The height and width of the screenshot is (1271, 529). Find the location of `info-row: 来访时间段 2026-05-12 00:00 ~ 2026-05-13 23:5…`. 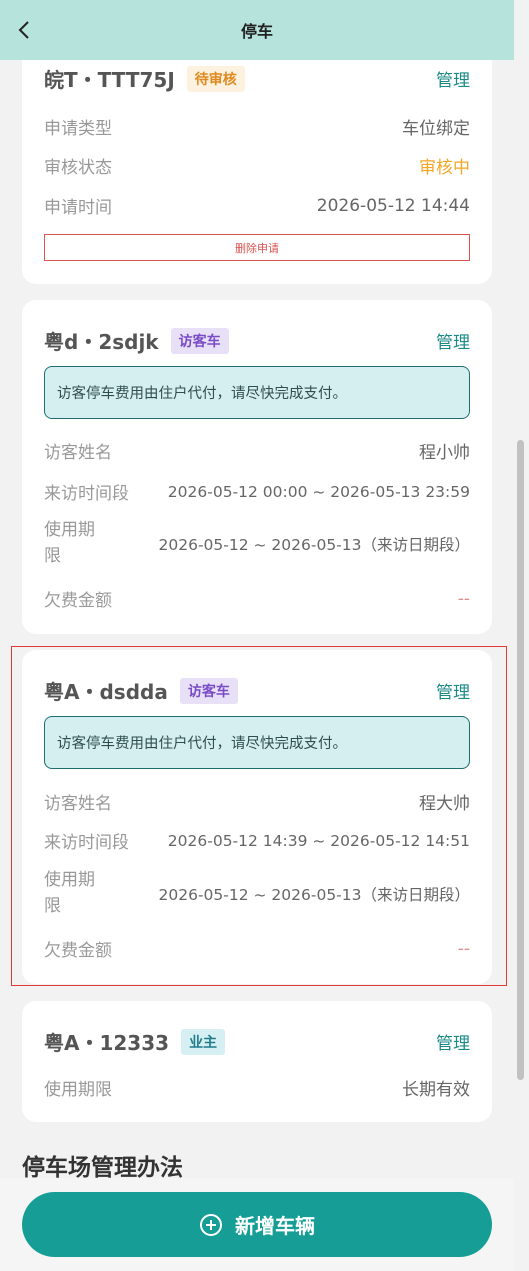

info-row: 来访时间段 2026-05-12 00:00 ~ 2026-05-13 23:5… is located at coordinates (257, 492).